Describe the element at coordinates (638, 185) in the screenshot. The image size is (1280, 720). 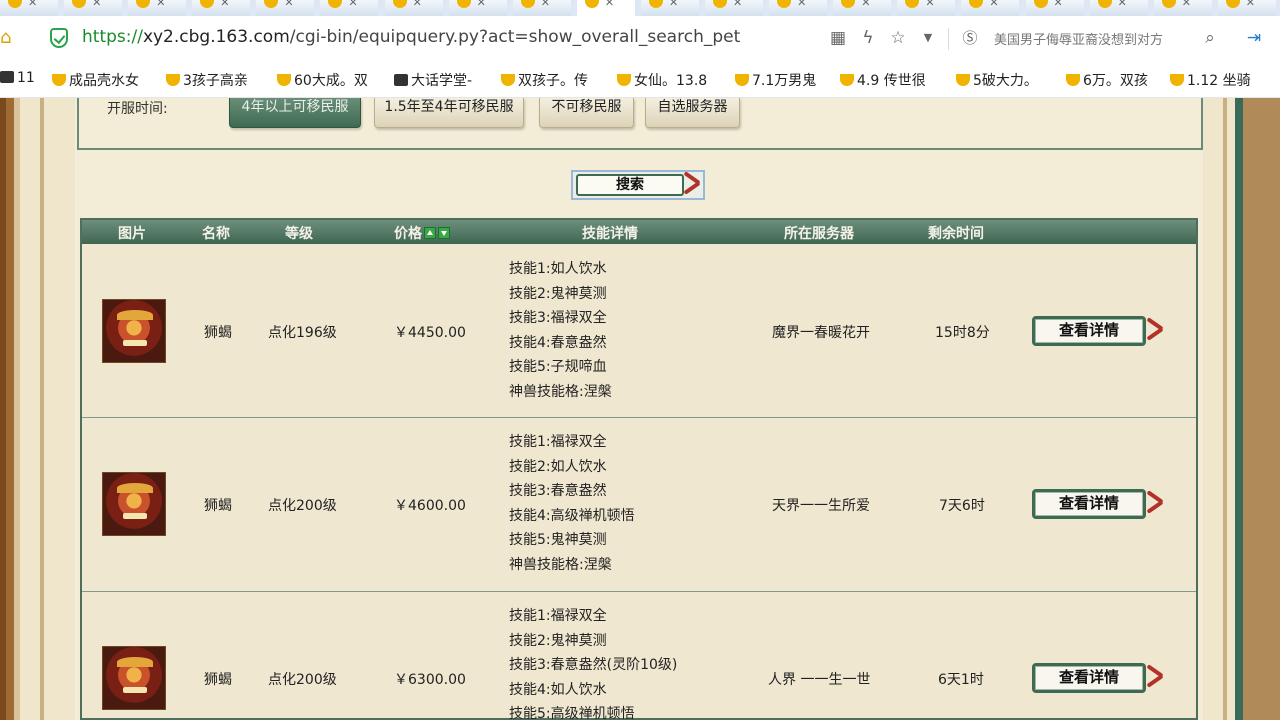
I see `search-button: 搜索` at that location.